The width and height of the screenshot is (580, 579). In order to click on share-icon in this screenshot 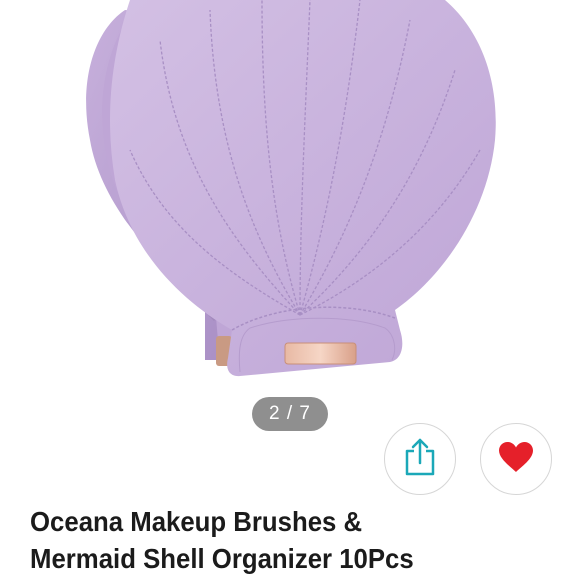, I will do `click(420, 459)`.